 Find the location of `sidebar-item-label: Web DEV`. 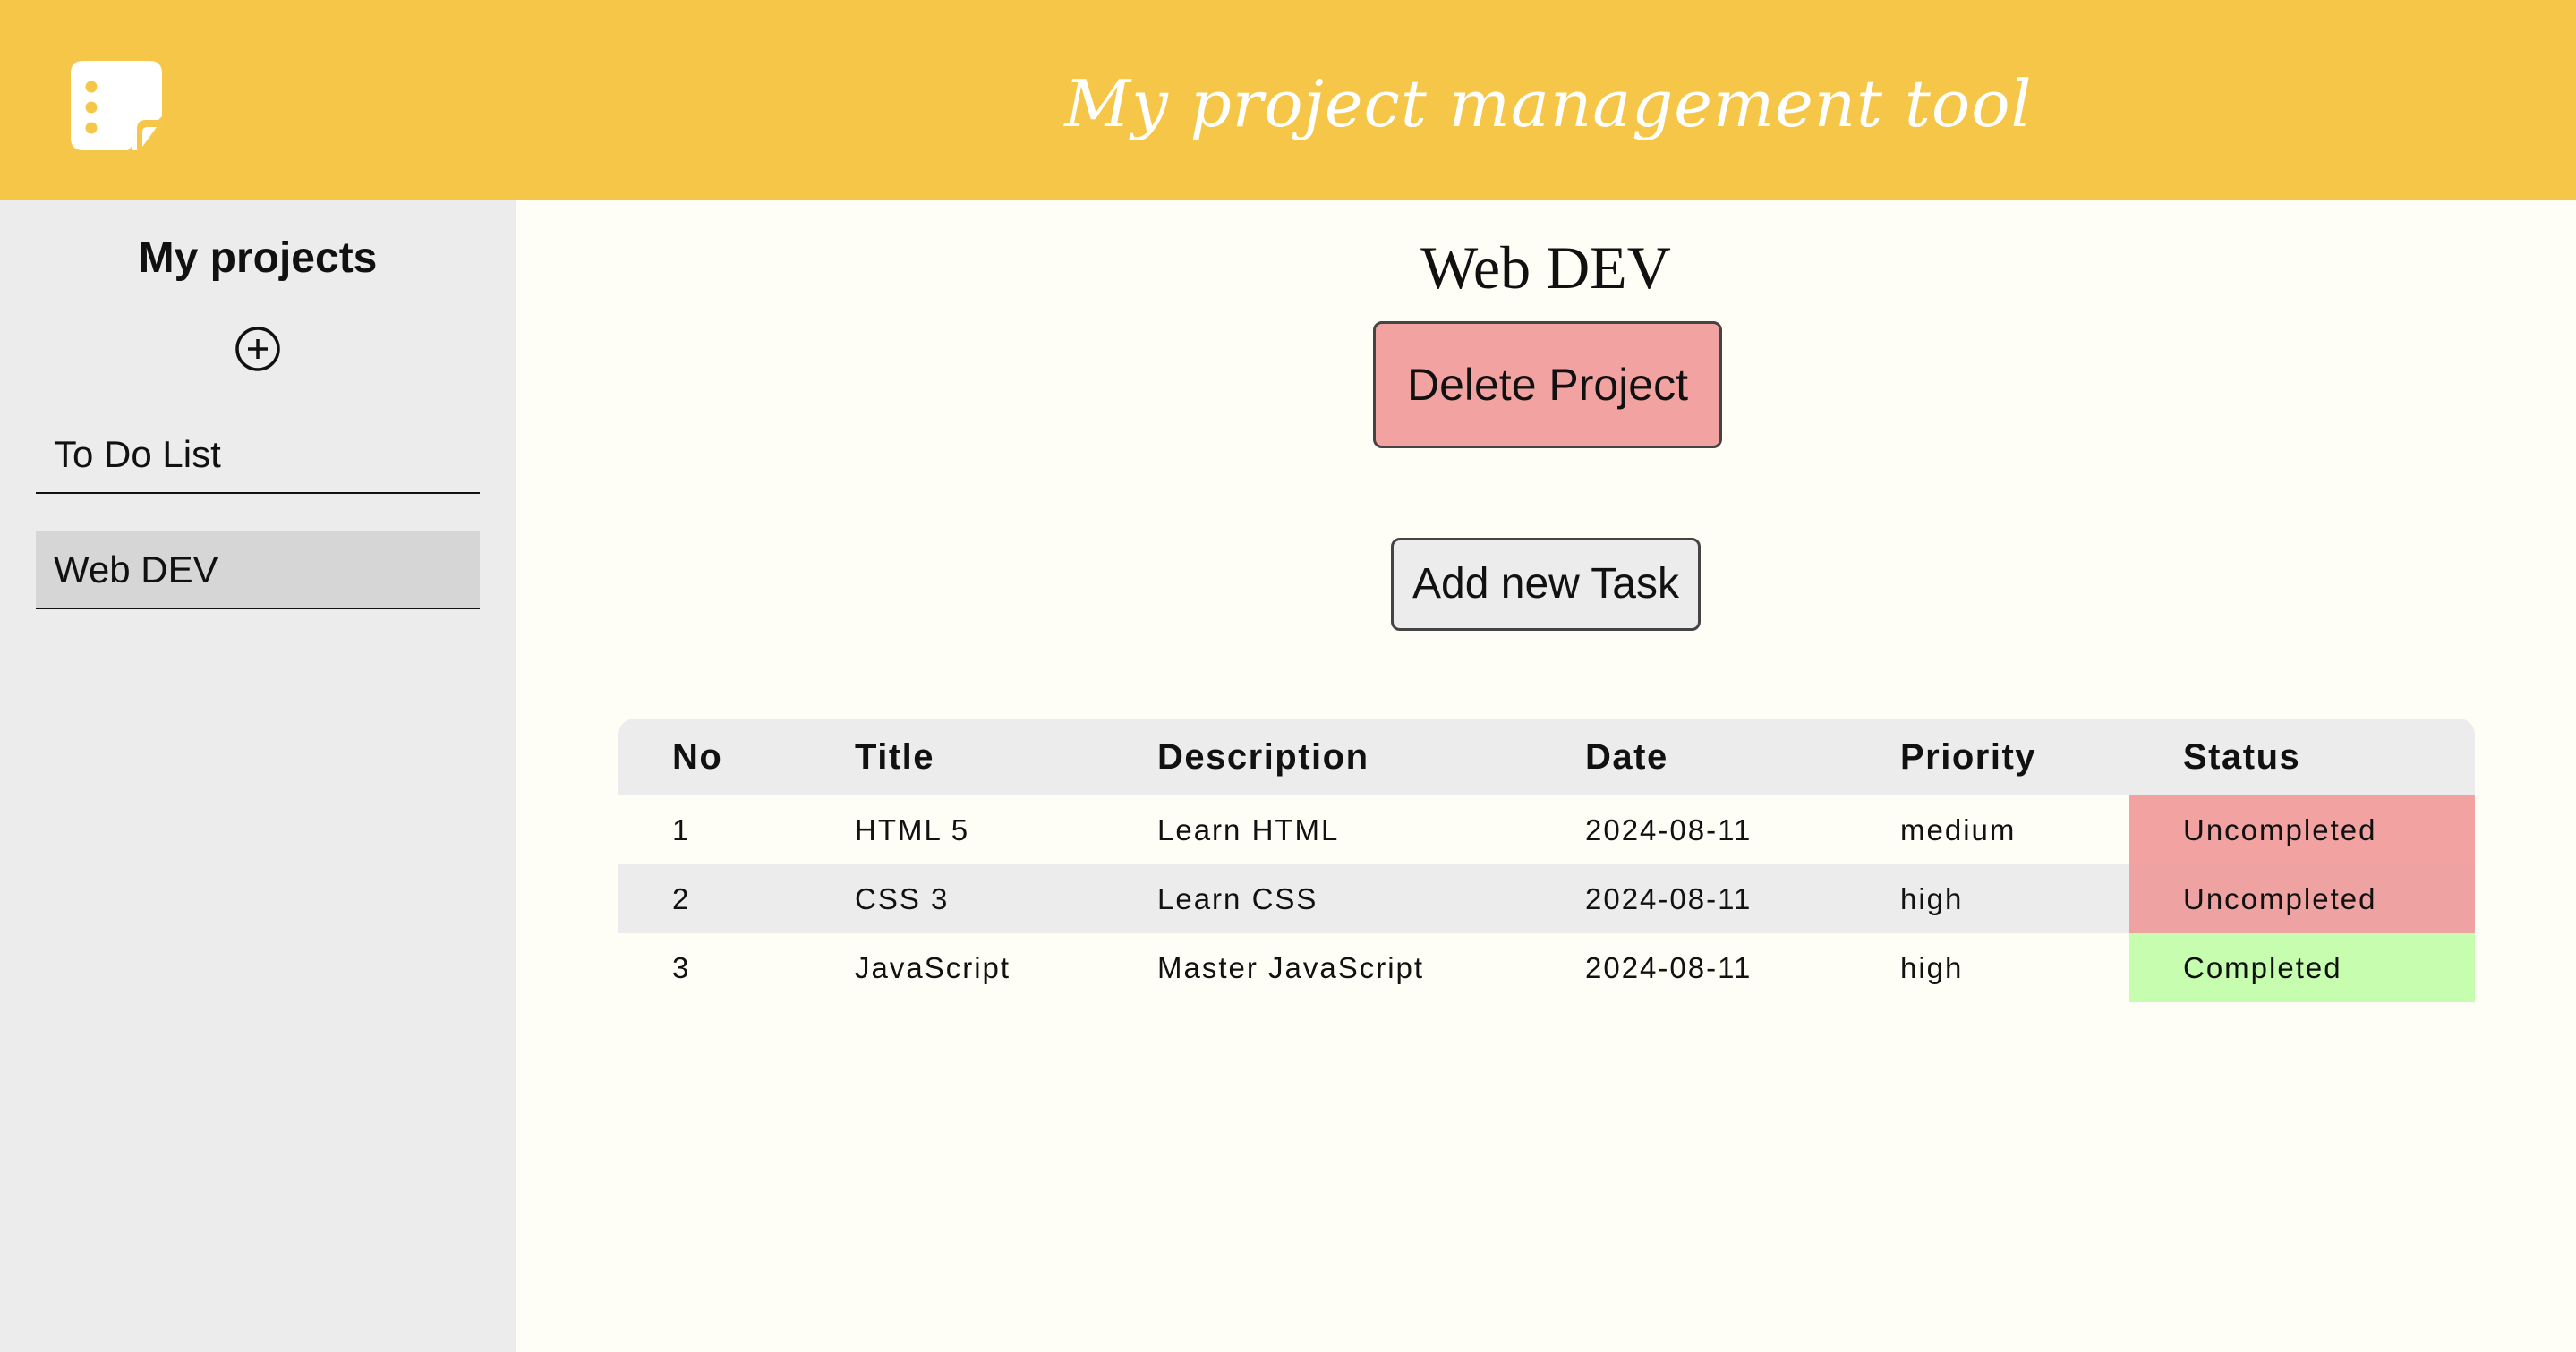

sidebar-item-label: Web DEV is located at coordinates (136, 569).